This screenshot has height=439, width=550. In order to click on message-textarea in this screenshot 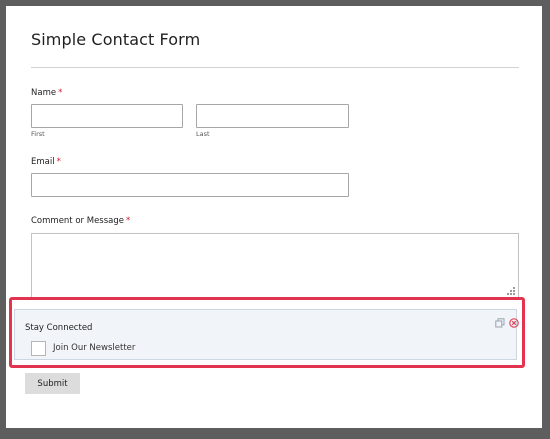, I will do `click(275, 266)`.